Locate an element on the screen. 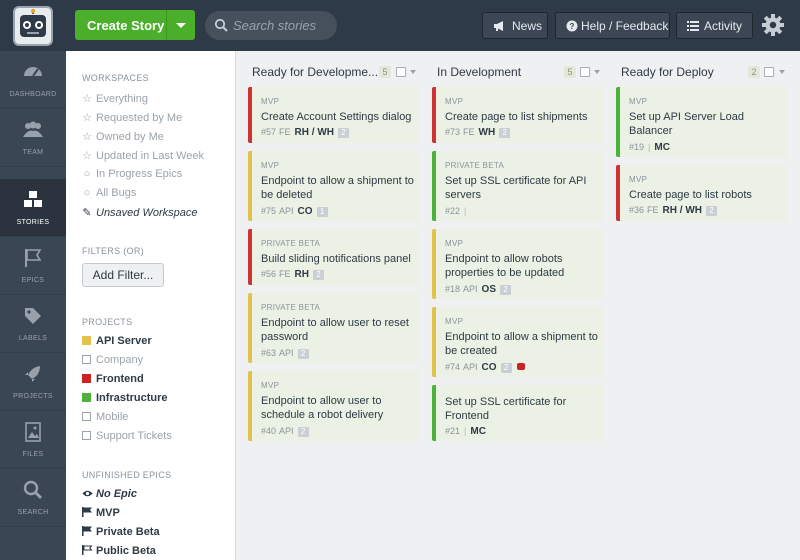 This screenshot has height=560, width=800. nav-dashboard: DASHBOARD is located at coordinates (33, 80).